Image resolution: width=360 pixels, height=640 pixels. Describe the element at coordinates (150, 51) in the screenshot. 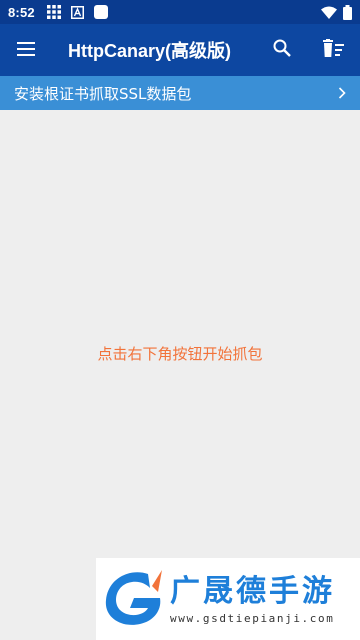

I see `app-title: HttpCanary(高级版)` at that location.